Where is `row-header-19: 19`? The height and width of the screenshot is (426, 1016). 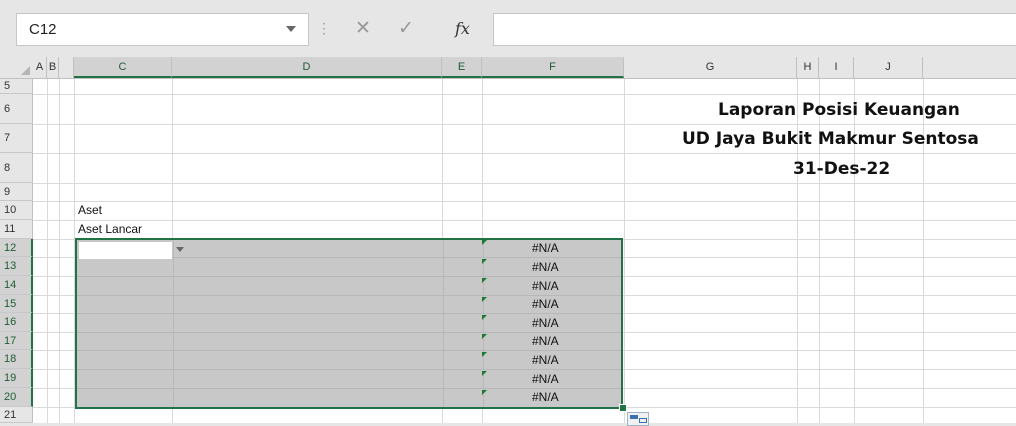 row-header-19: 19 is located at coordinates (16, 378).